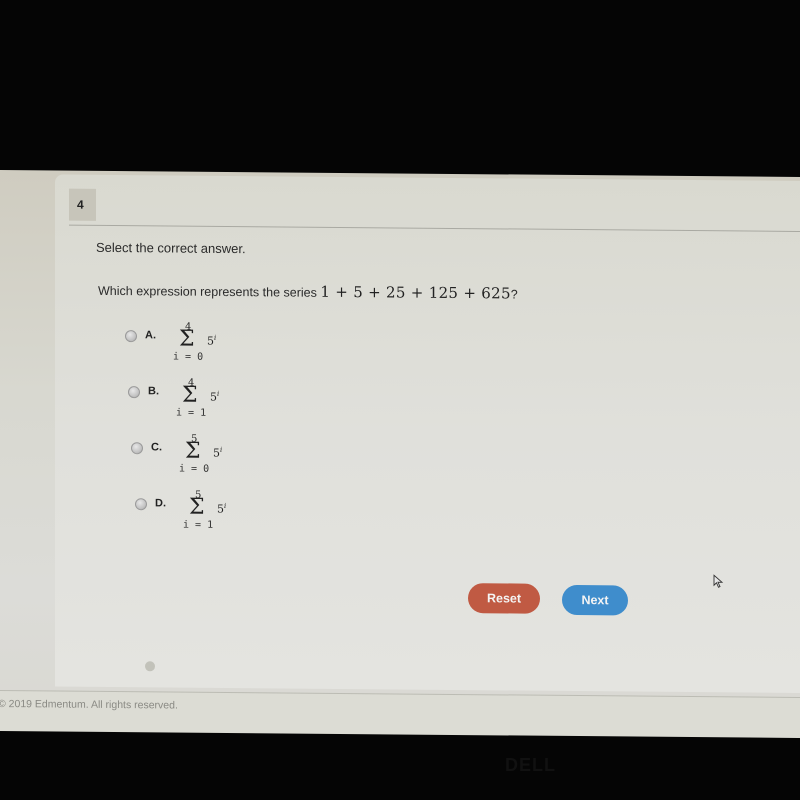 This screenshot has width=800, height=800. Describe the element at coordinates (400, 714) in the screenshot. I see `footer: © 2019 Edmentum. All rights reserved.` at that location.